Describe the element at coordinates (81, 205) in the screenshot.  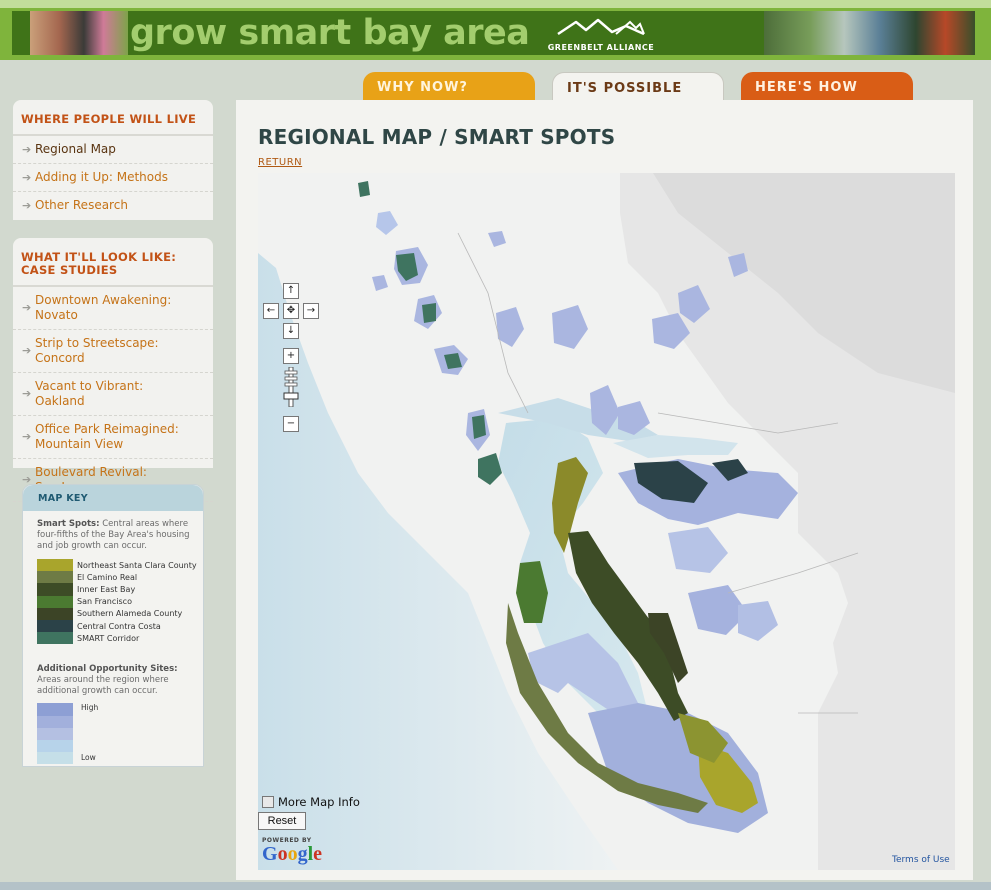
I see `sidebar-item-label: Other Research` at that location.